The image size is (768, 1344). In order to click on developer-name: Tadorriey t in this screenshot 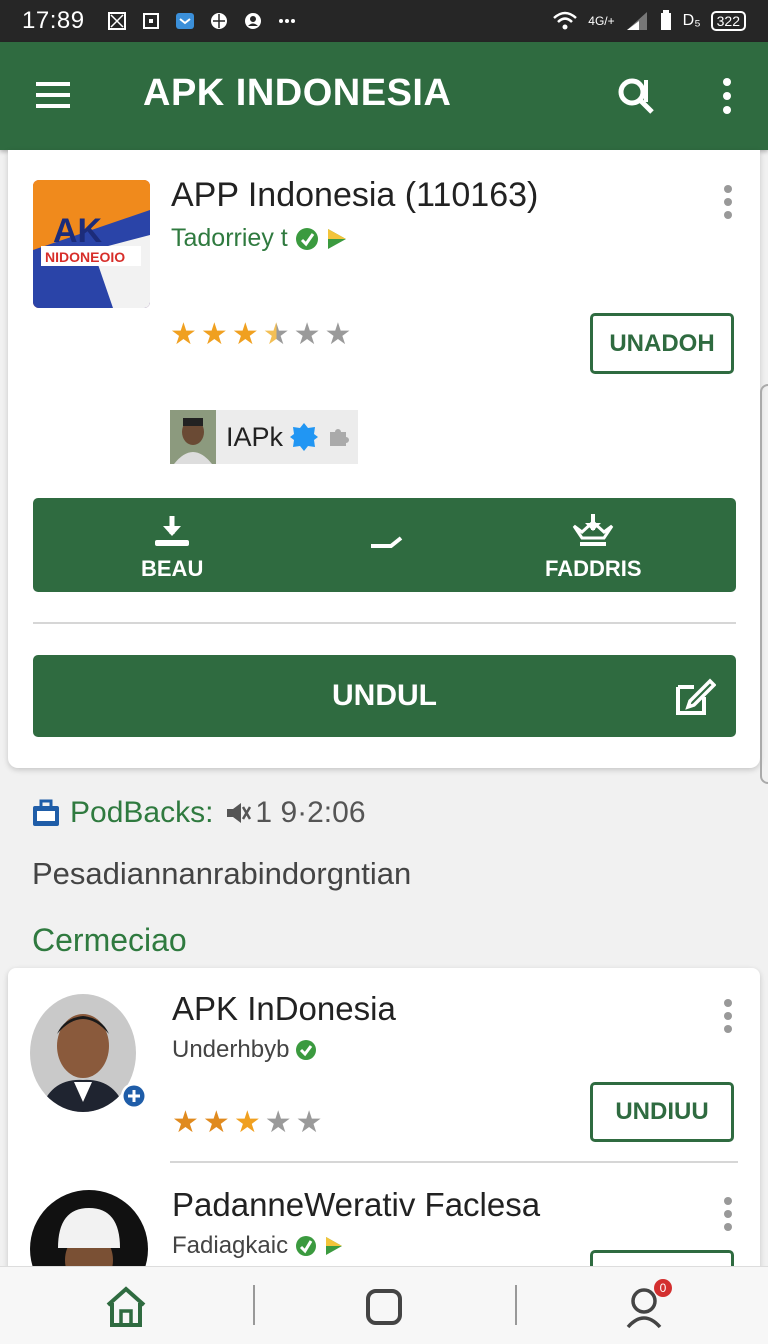, I will do `click(229, 238)`.